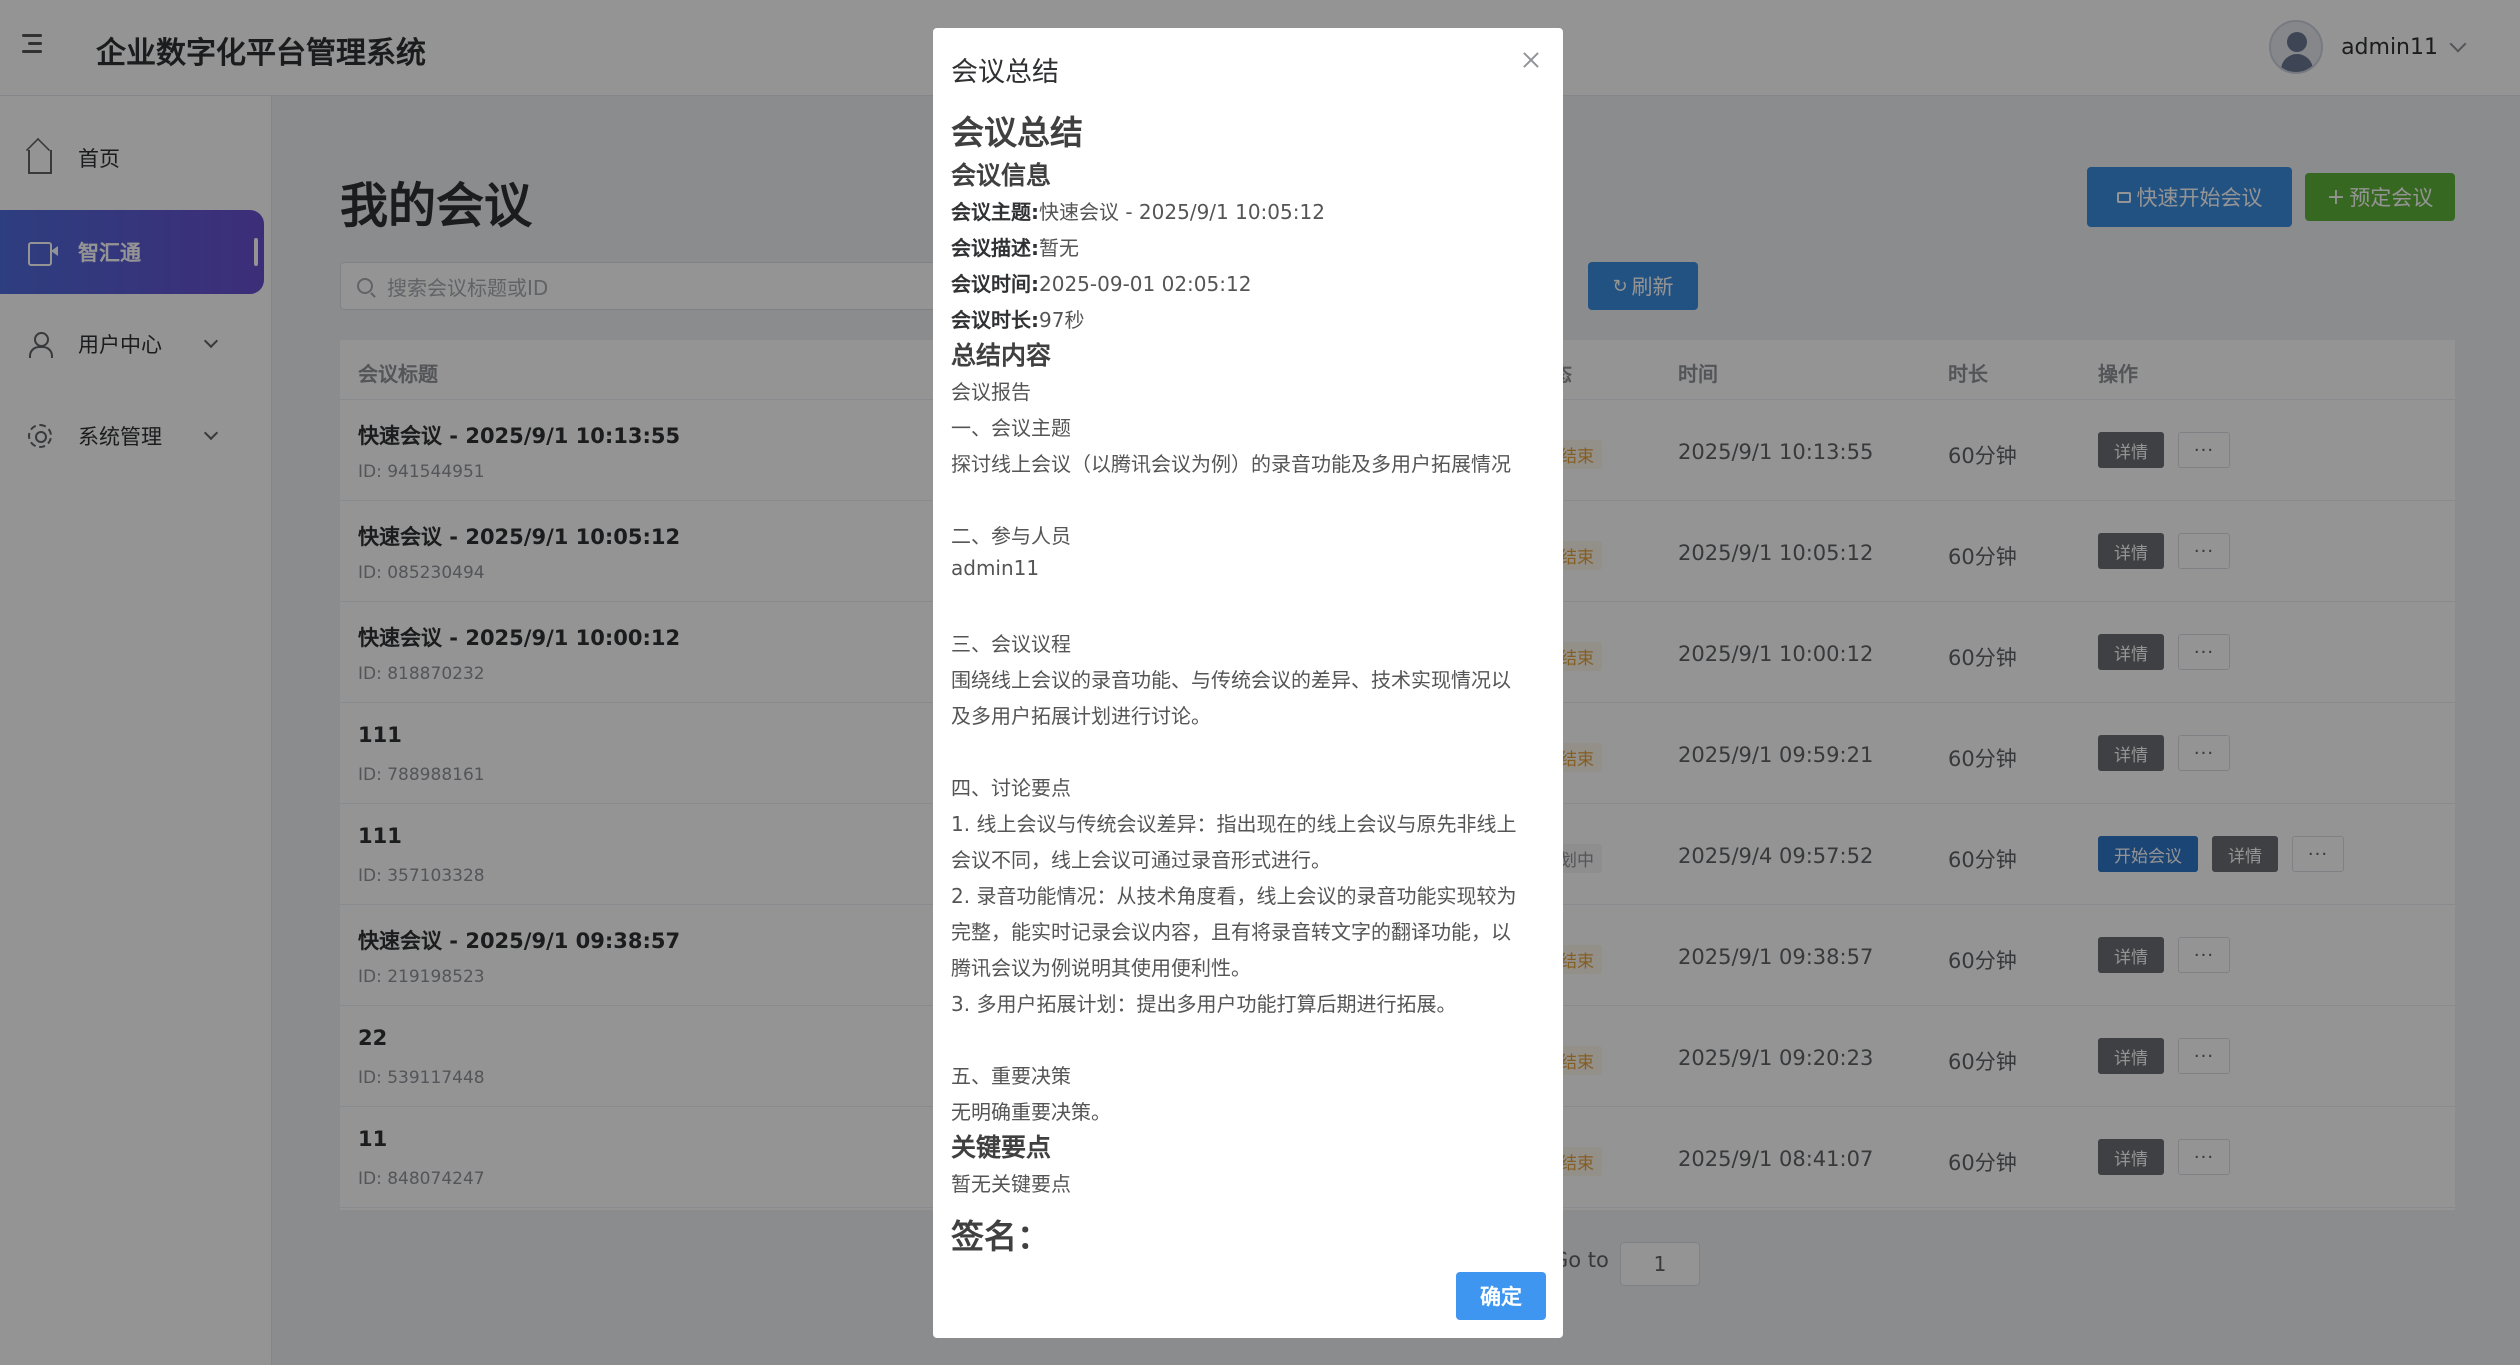 This screenshot has height=1365, width=2520. Describe the element at coordinates (1011, 644) in the screenshot. I see `report-line: 三、会议议程` at that location.